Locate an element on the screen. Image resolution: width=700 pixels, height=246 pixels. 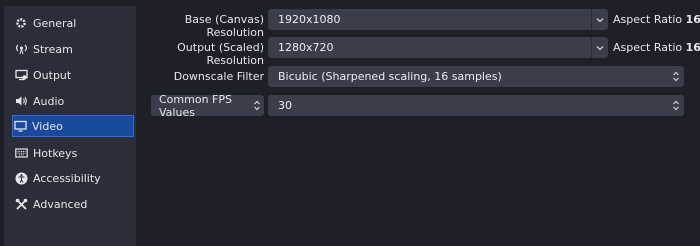
output-aspect-value: 16:9 is located at coordinates (692, 47).